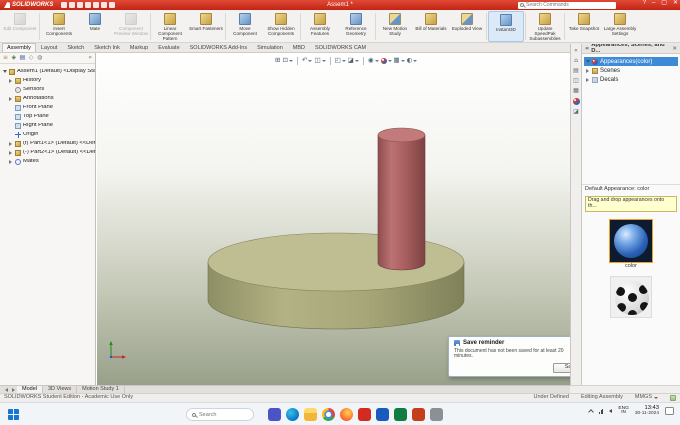 The height and width of the screenshot is (425, 680). What do you see at coordinates (49, 47) in the screenshot?
I see `tab-layout: Layout` at bounding box center [49, 47].